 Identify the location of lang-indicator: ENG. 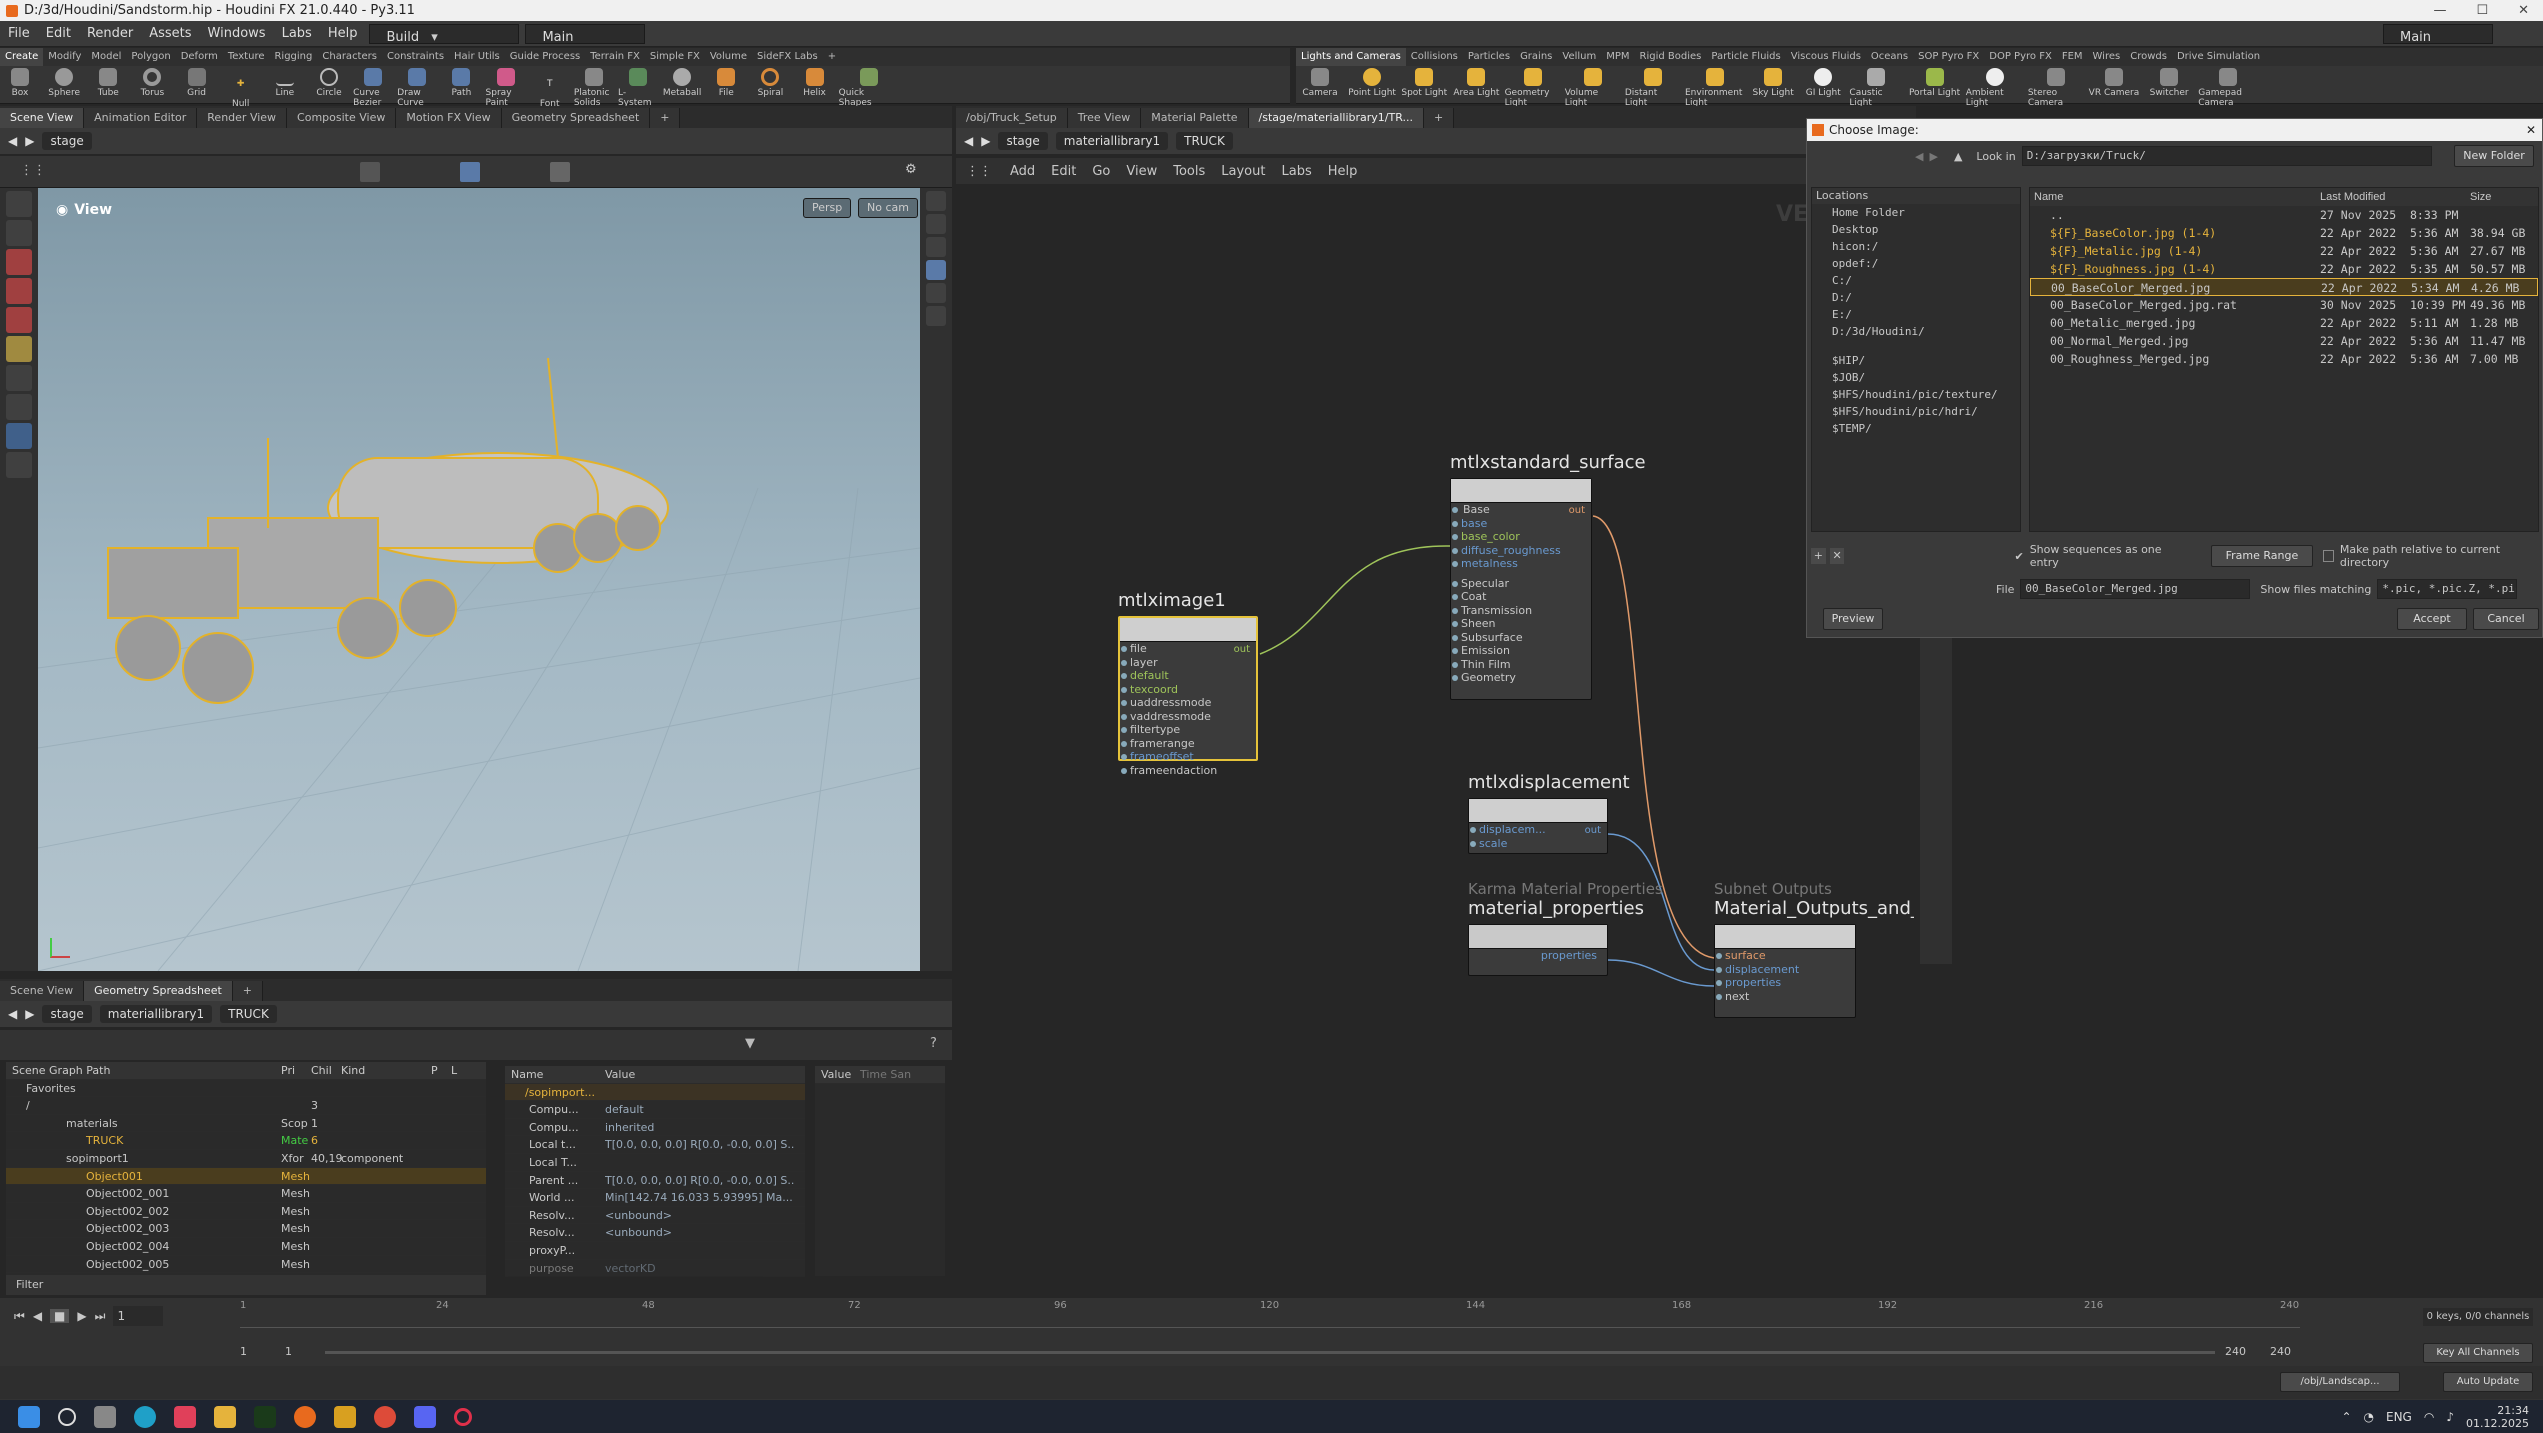
(2399, 1417).